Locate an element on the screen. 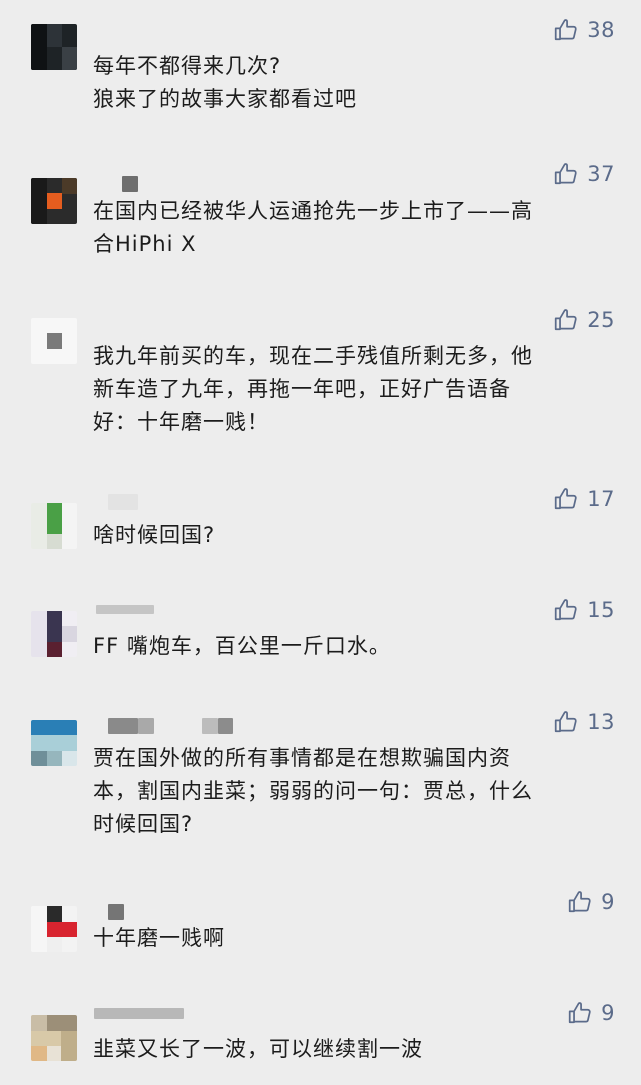  comment-text: 韭菜又长了一波，可以继续割一波 is located at coordinates (258, 1049).